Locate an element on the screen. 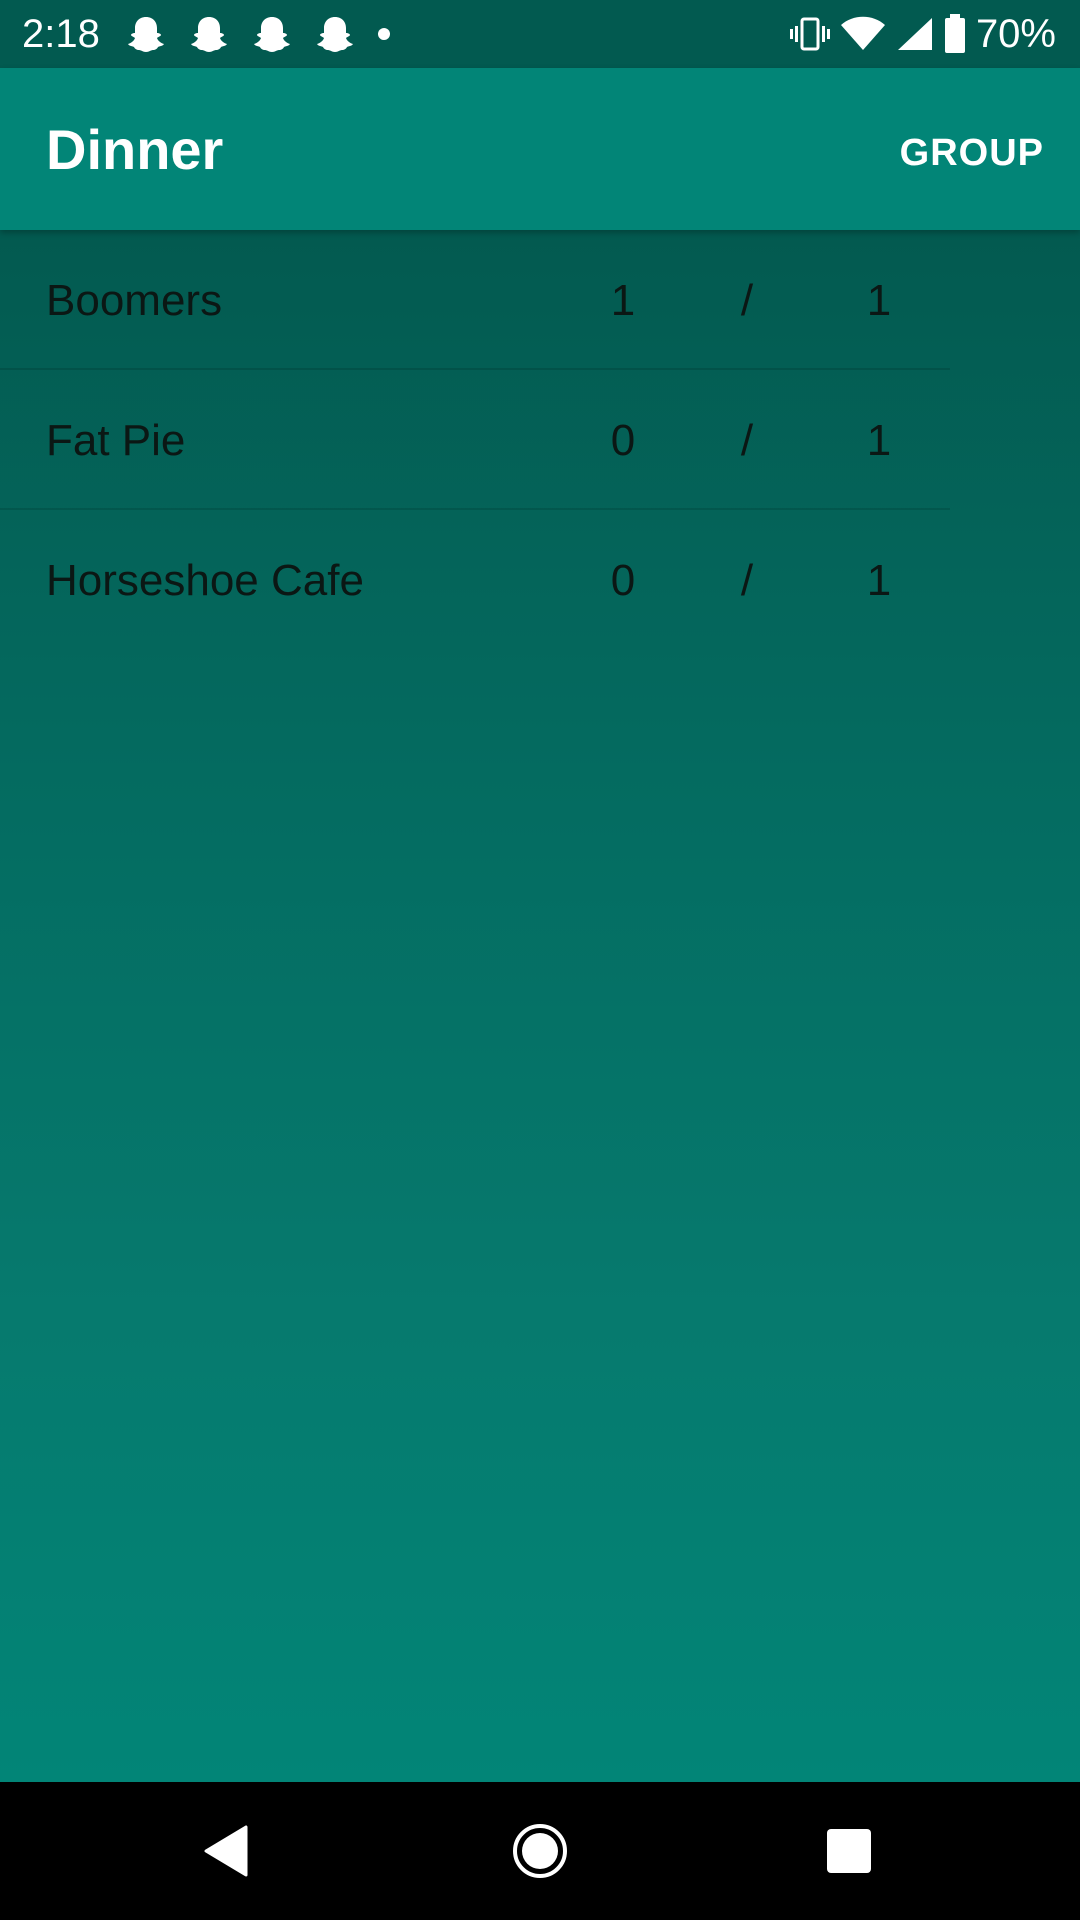 Image resolution: width=1080 pixels, height=1920 pixels. vote-count: 1 is located at coordinates (623, 300).